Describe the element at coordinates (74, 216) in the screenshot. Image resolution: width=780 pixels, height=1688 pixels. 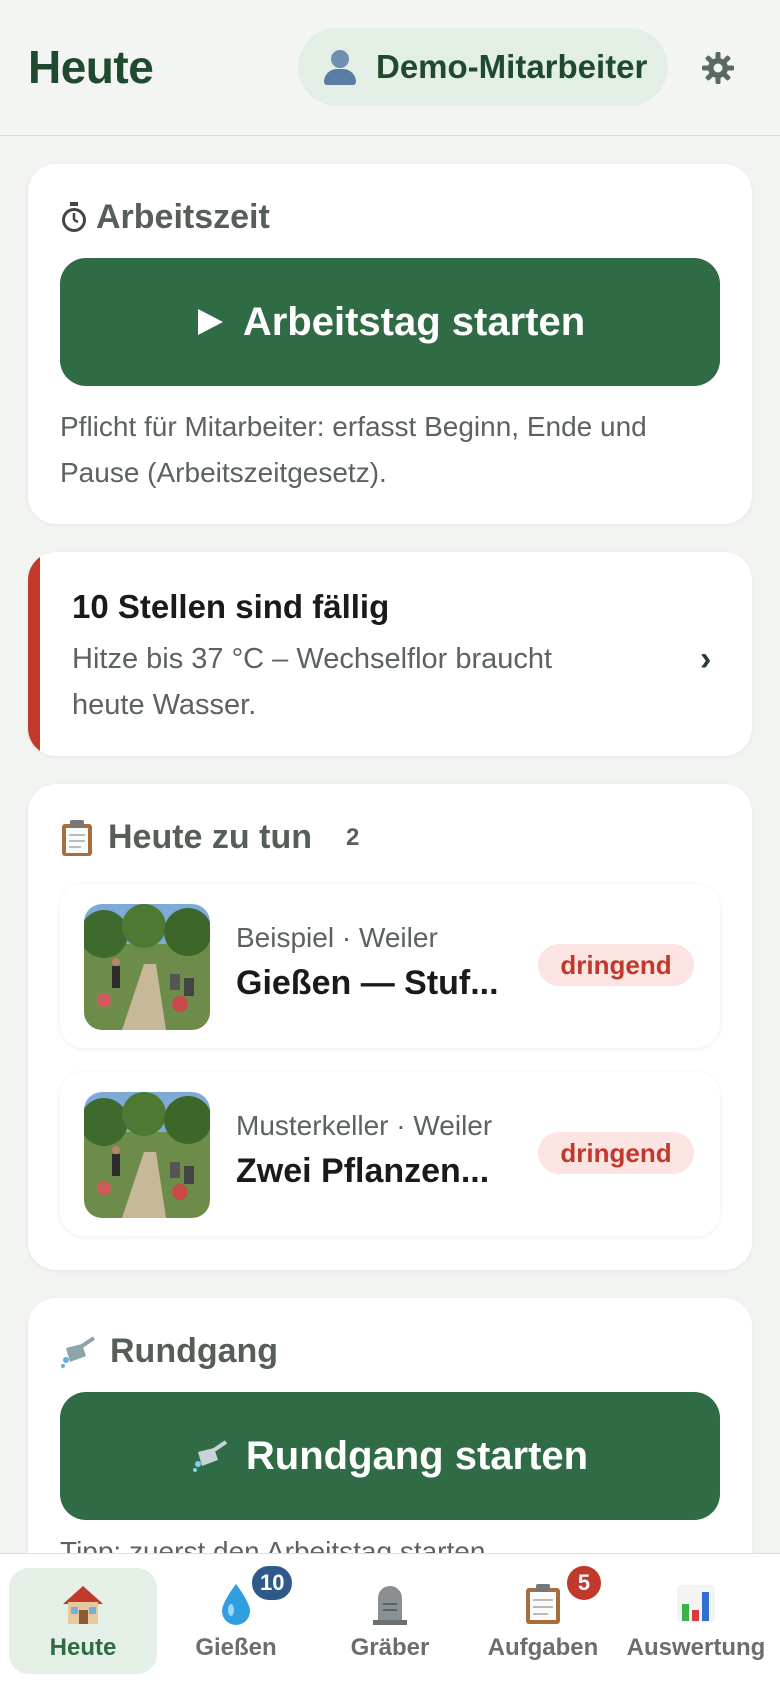
I see `stopwatch-icon` at that location.